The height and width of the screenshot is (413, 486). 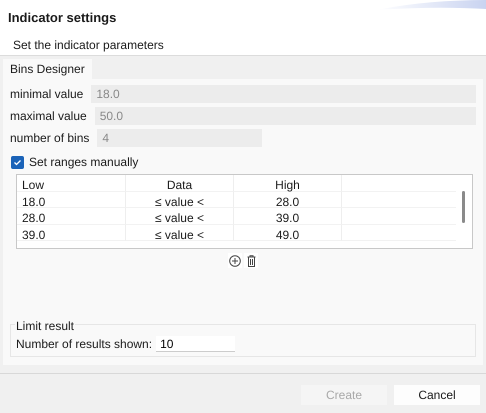 What do you see at coordinates (48, 116) in the screenshot?
I see `field-label: maximal value` at bounding box center [48, 116].